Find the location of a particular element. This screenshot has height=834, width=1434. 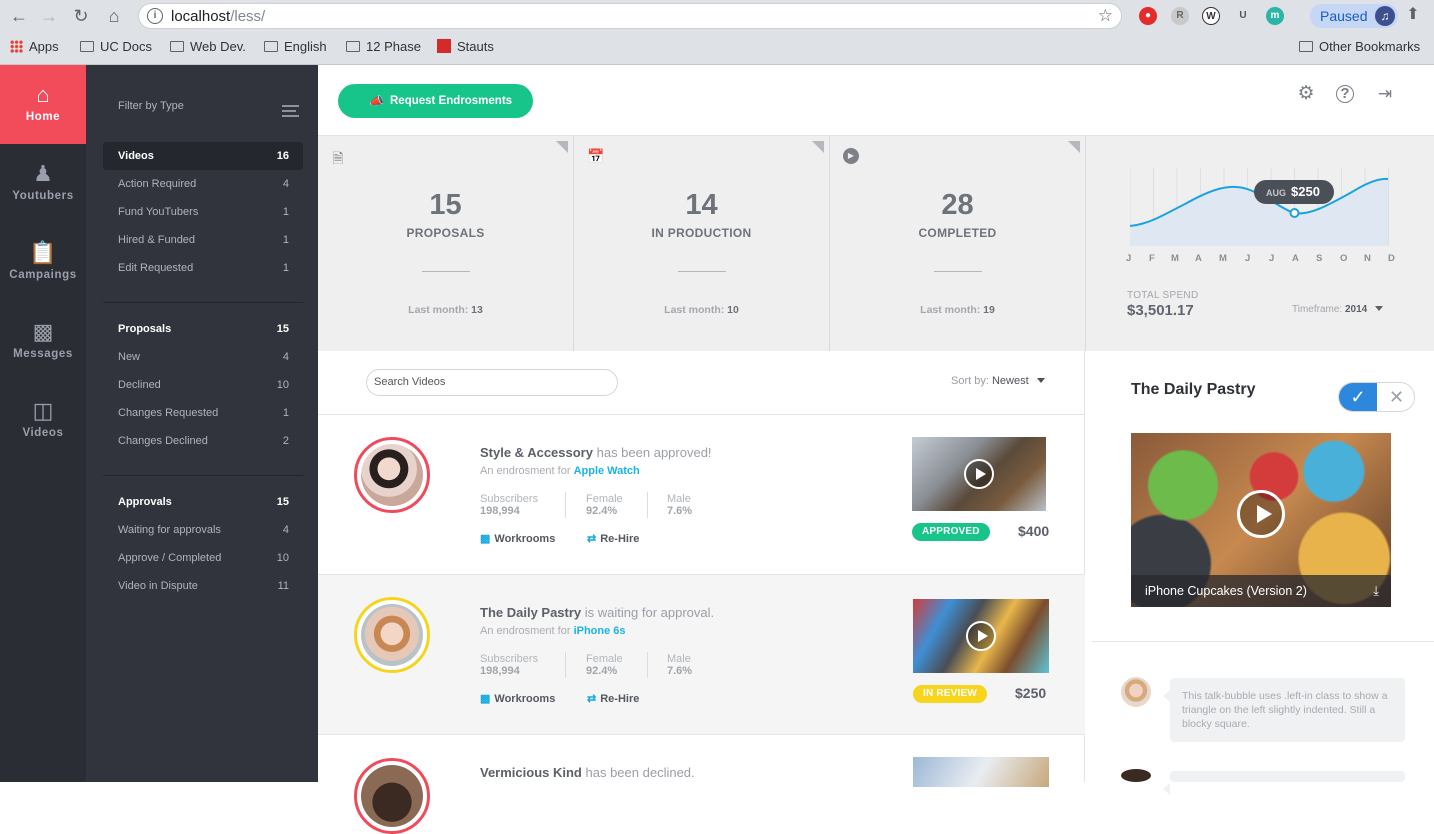

help-icon: ? is located at coordinates (1345, 94).